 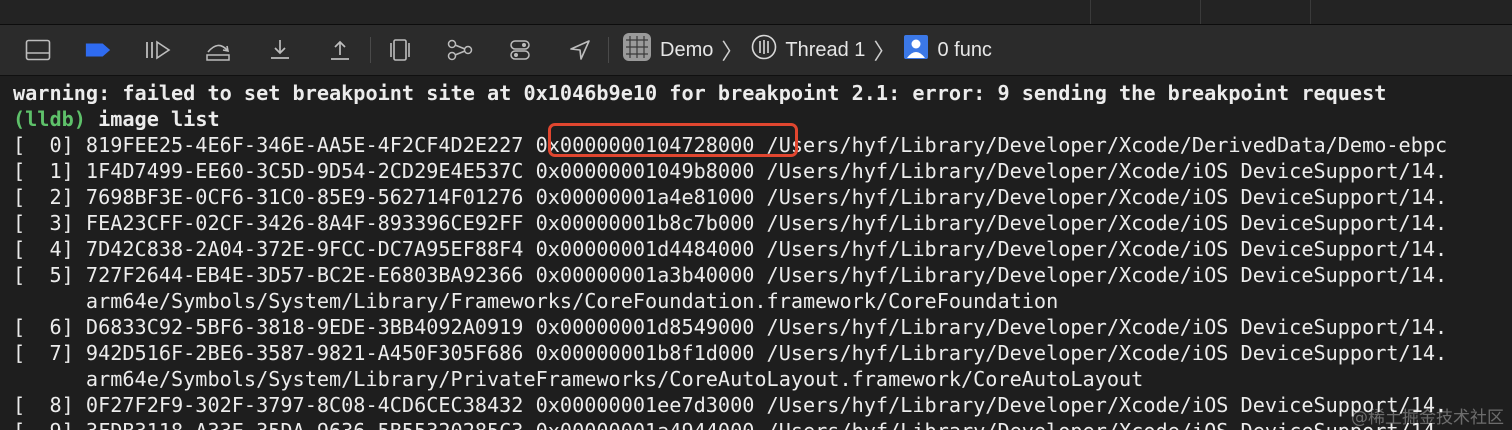 What do you see at coordinates (340, 50) in the screenshot?
I see `step-out-icon` at bounding box center [340, 50].